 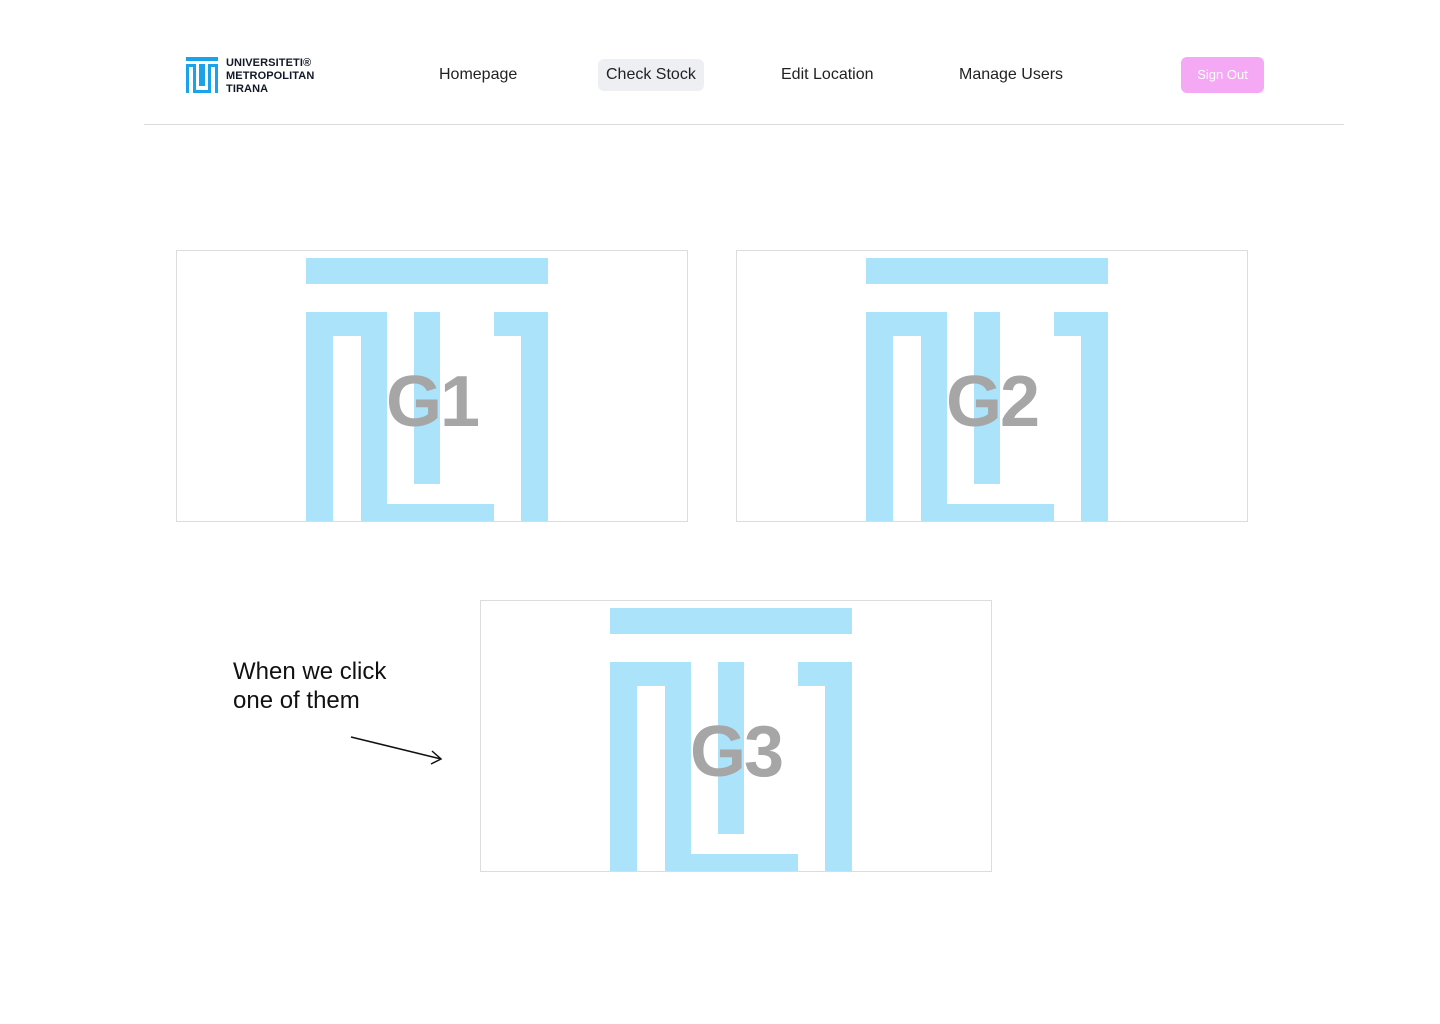 I want to click on logo-line-2: METROPOLITAN, so click(x=270, y=76).